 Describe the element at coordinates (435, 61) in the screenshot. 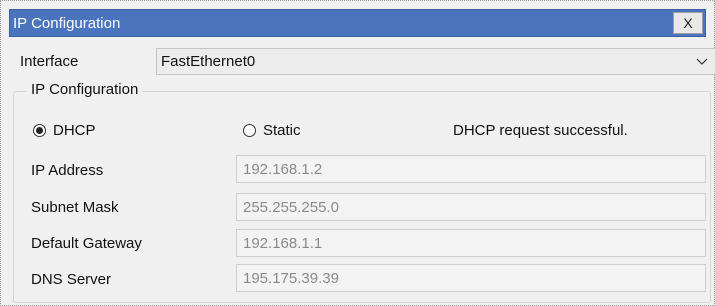

I see `interface-select: FastEthernet0` at that location.